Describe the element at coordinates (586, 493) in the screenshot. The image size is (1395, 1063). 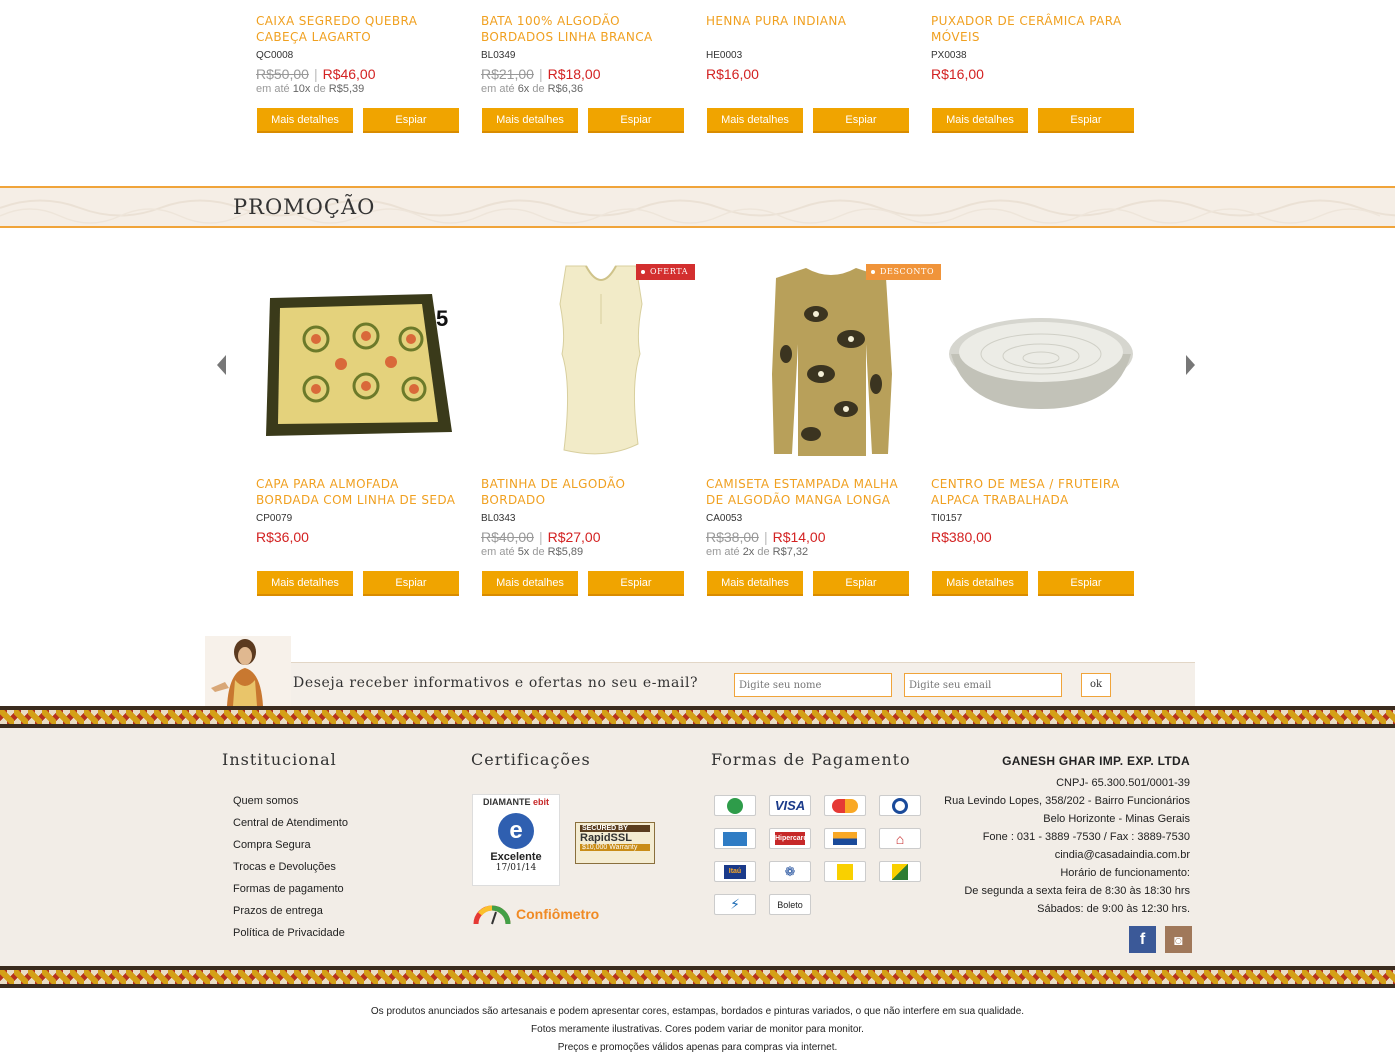
I see `product-name: BATINHA DE ALGODÃO BORDADO` at that location.